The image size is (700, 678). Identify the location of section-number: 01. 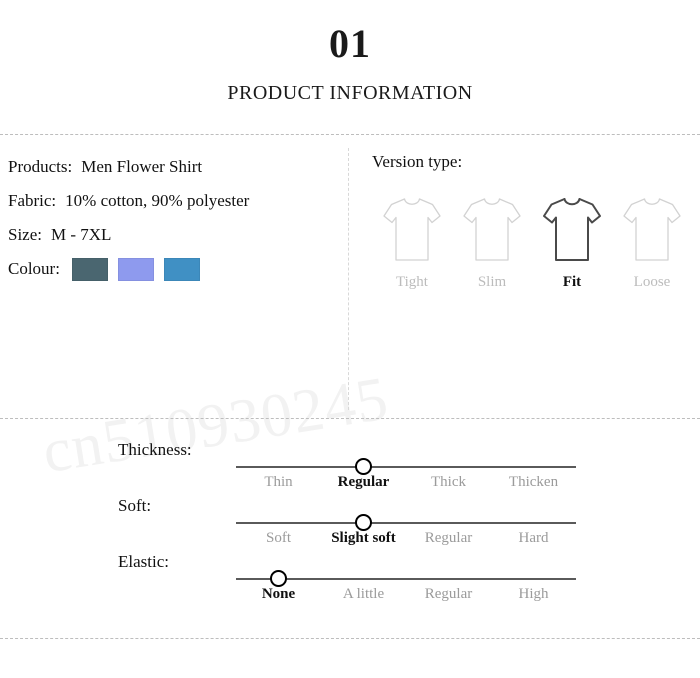
(350, 43).